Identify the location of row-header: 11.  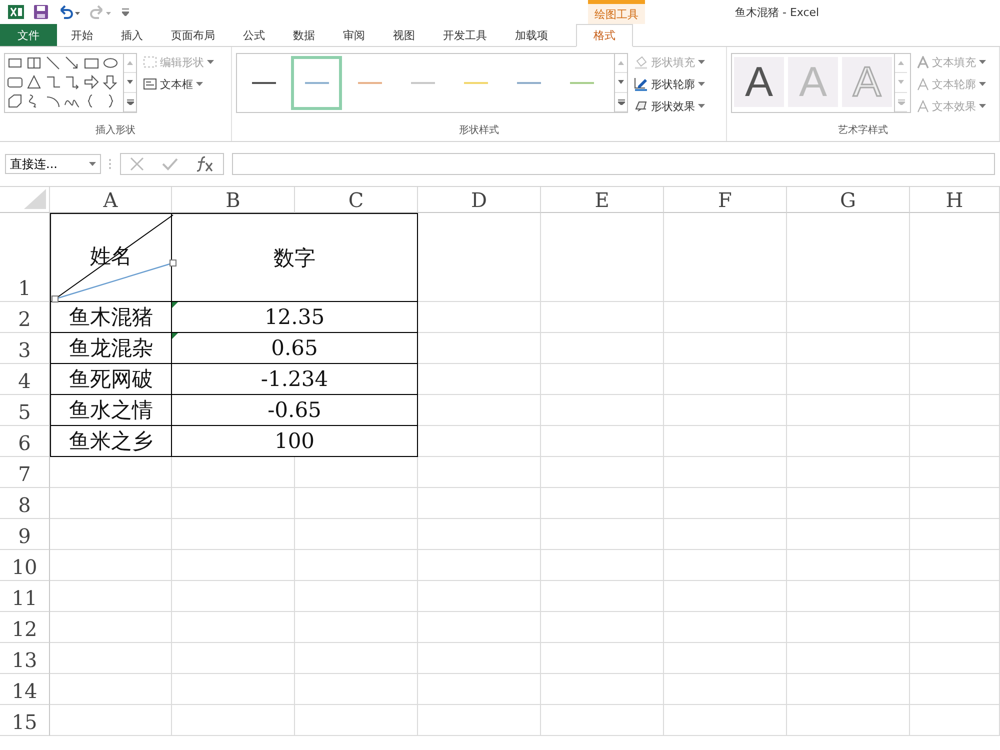
(25, 596).